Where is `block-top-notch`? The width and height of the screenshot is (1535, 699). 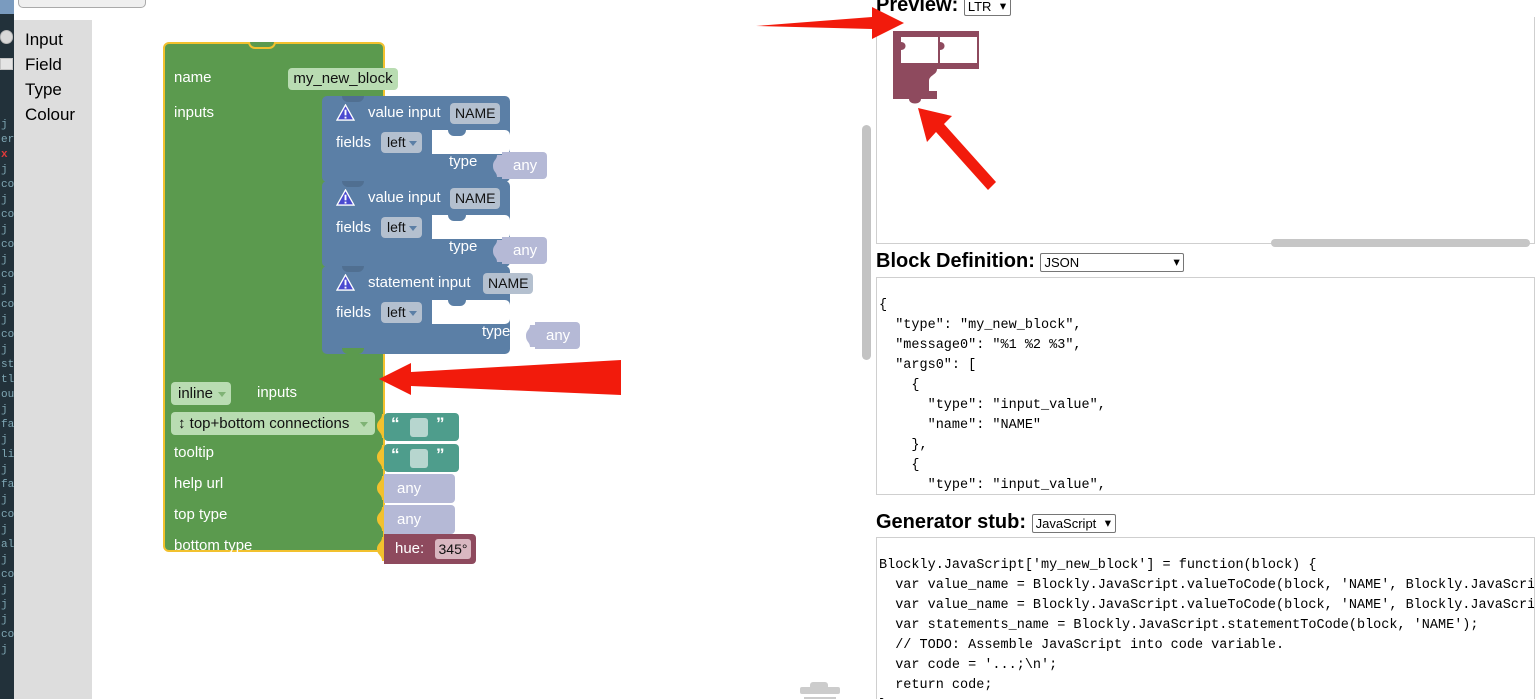 block-top-notch is located at coordinates (262, 45).